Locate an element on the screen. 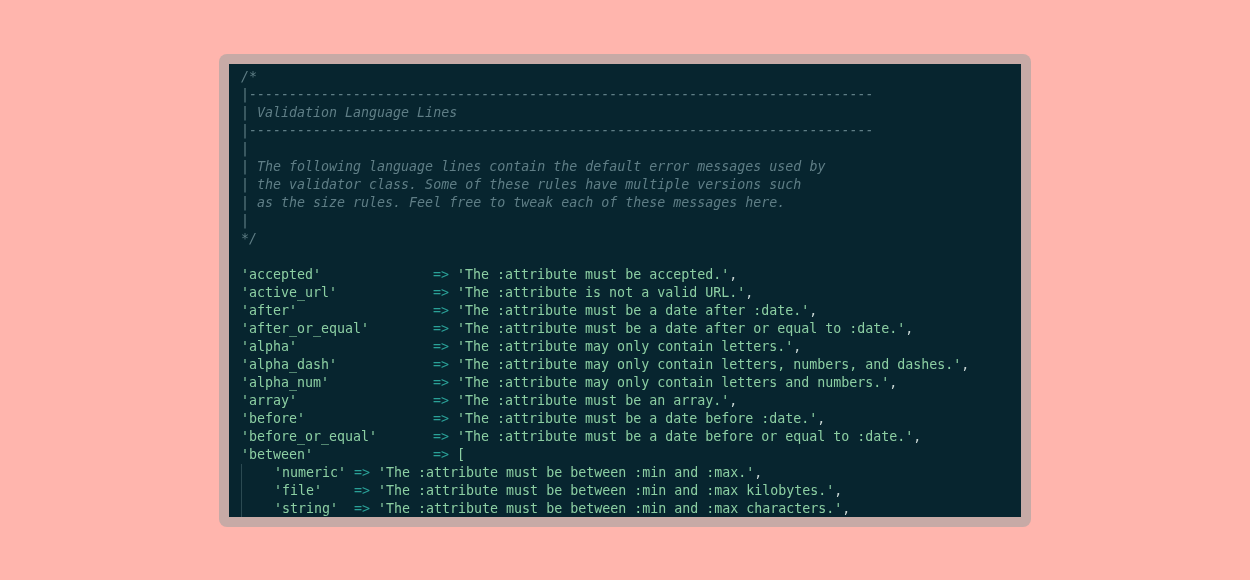  code-comment: | Validation Language Lines is located at coordinates (349, 113).